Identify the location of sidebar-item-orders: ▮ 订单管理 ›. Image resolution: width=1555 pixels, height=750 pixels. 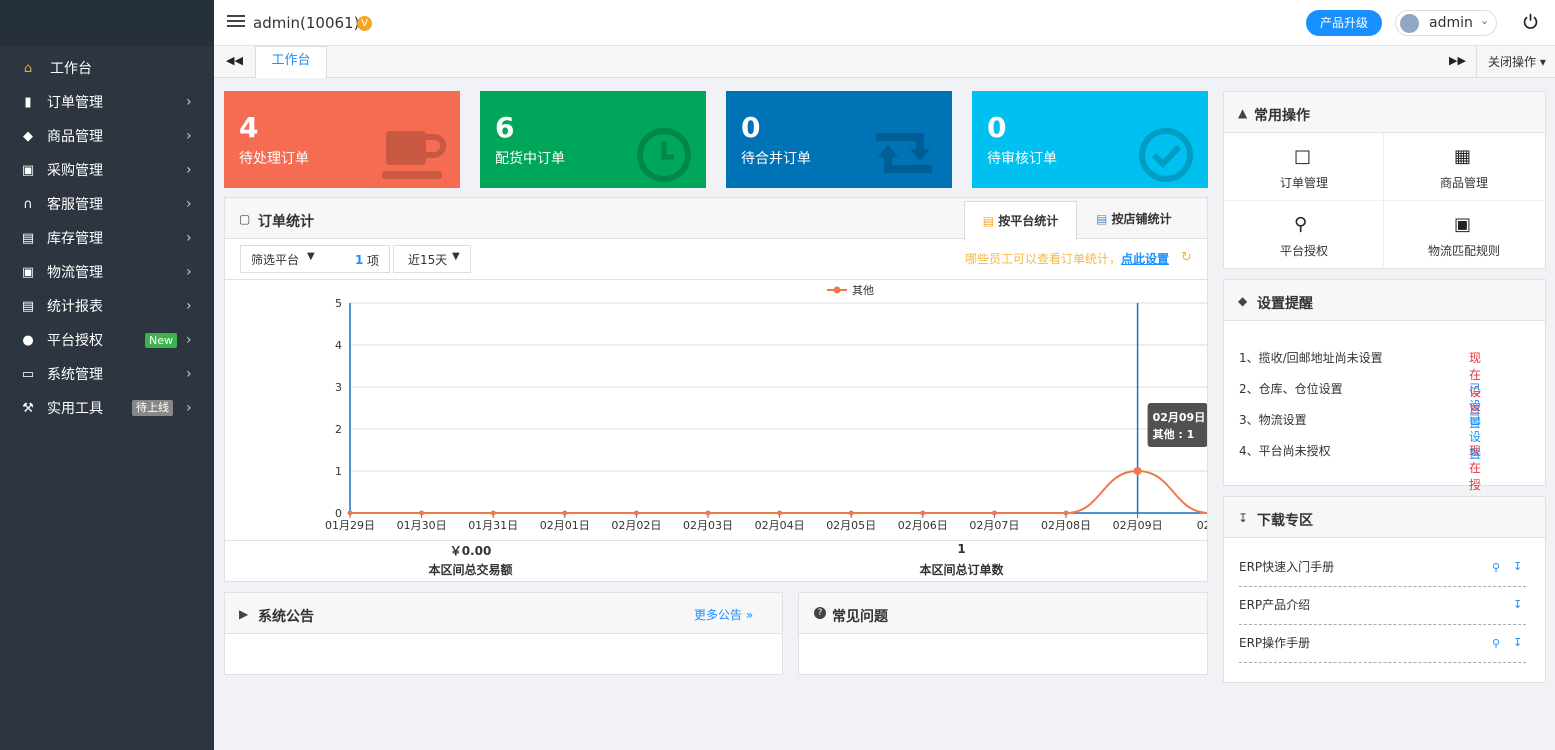
(107, 102).